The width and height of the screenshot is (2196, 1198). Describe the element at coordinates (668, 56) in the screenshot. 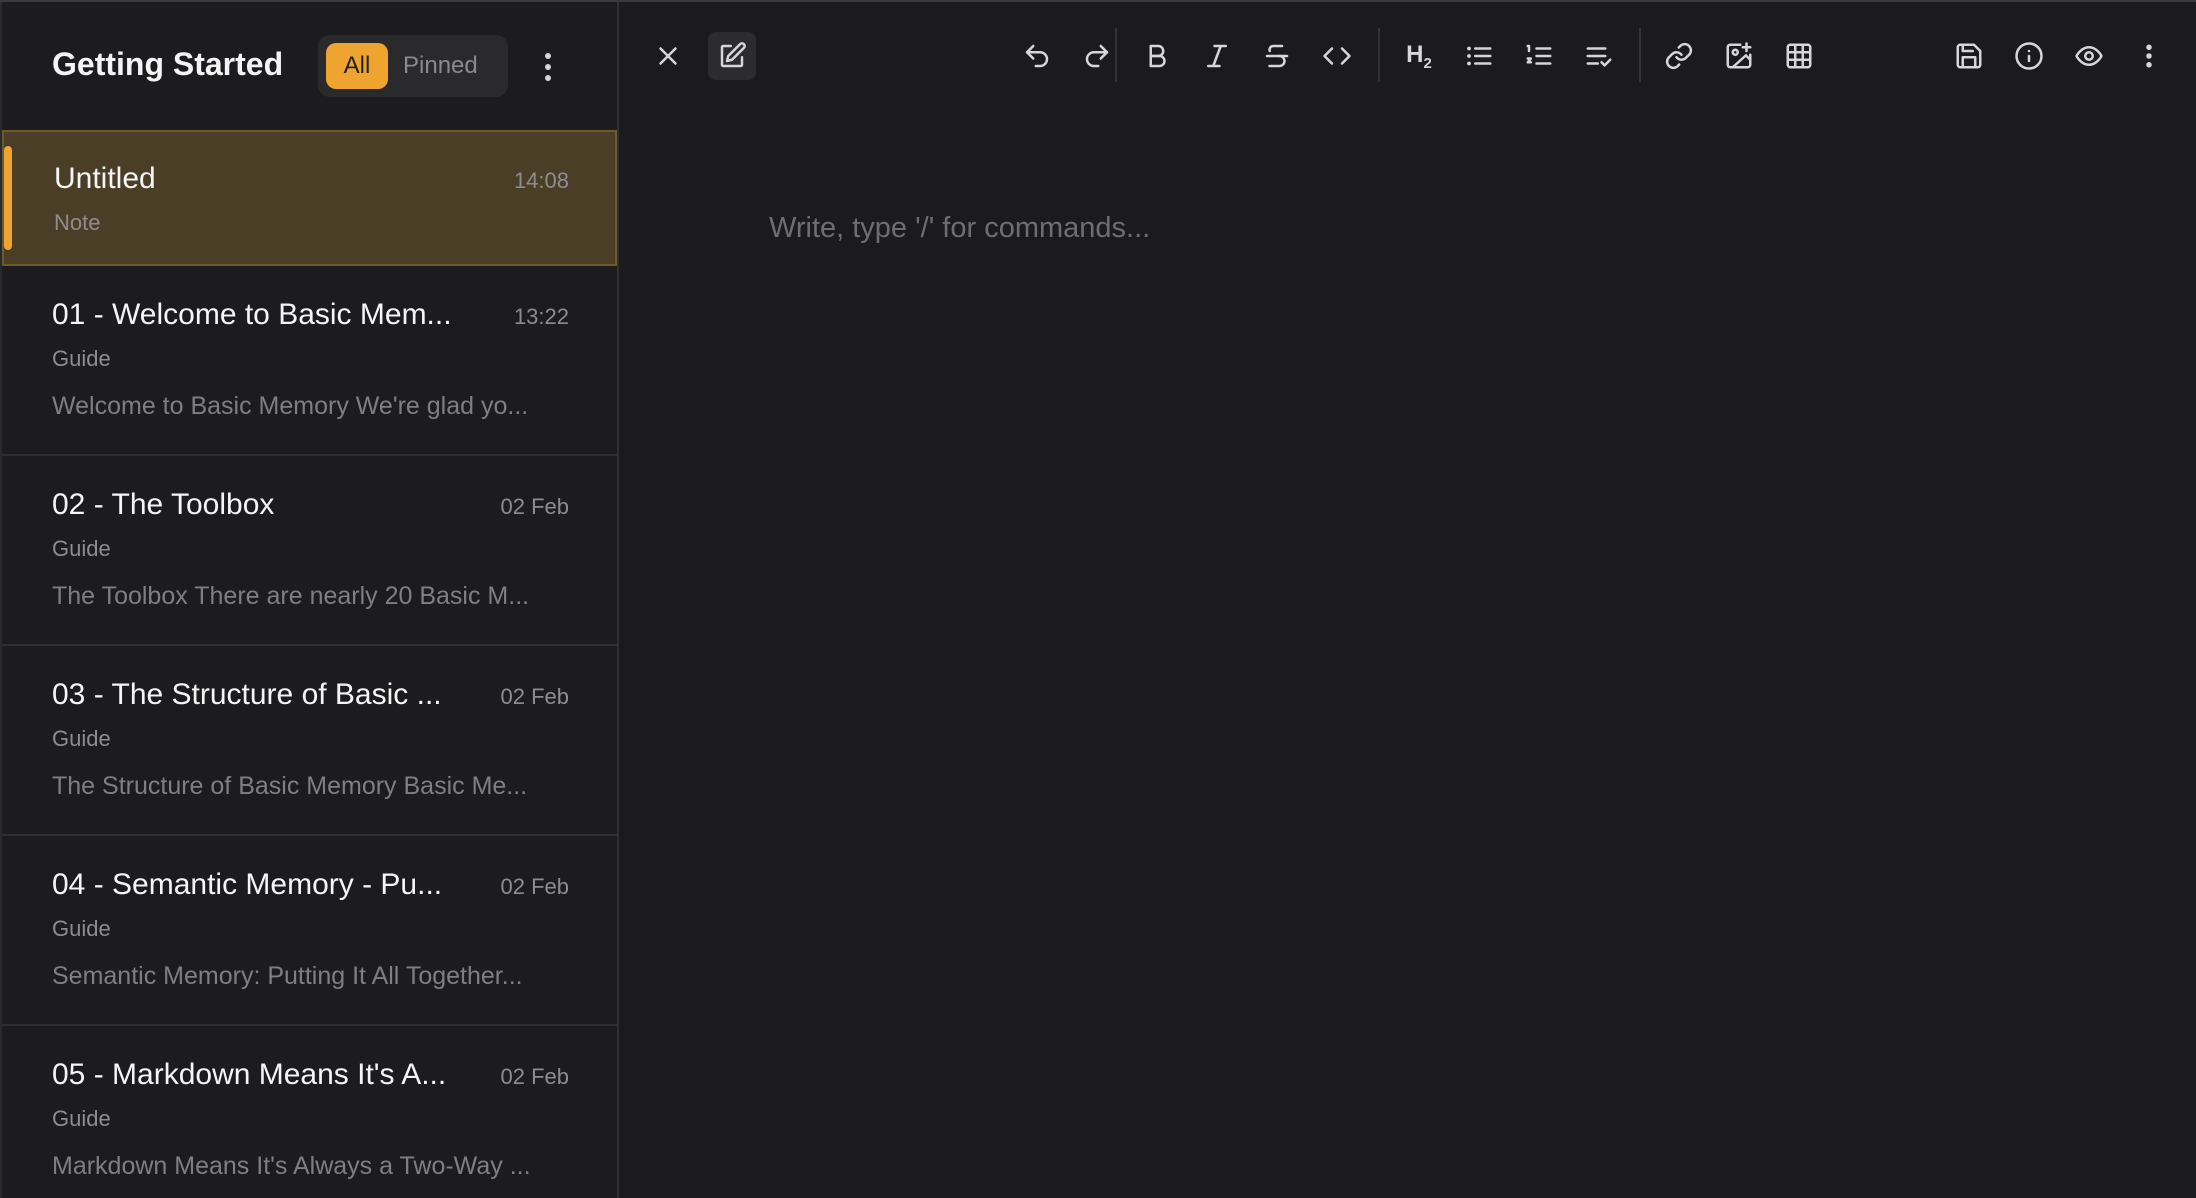

I see `close-icon` at that location.